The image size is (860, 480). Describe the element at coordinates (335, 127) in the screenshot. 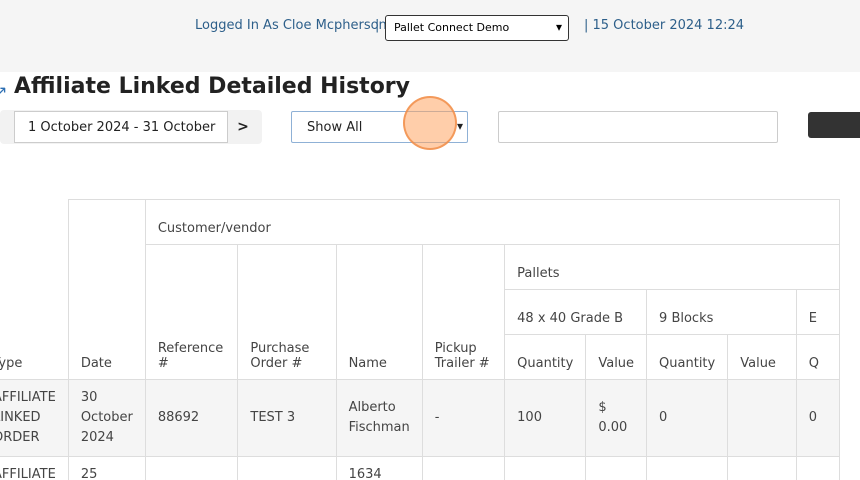

I see `show-filter-value: Show All` at that location.